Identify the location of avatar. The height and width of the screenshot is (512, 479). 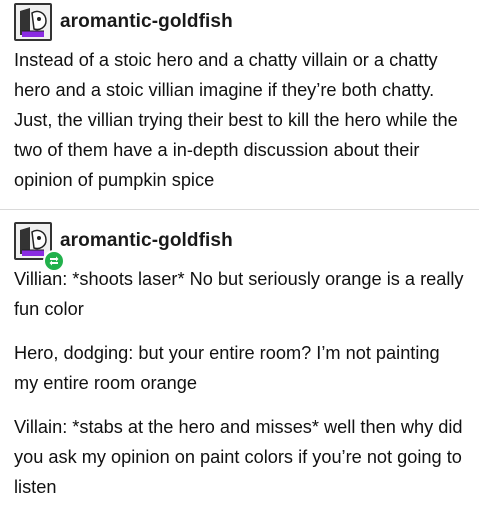
(33, 22).